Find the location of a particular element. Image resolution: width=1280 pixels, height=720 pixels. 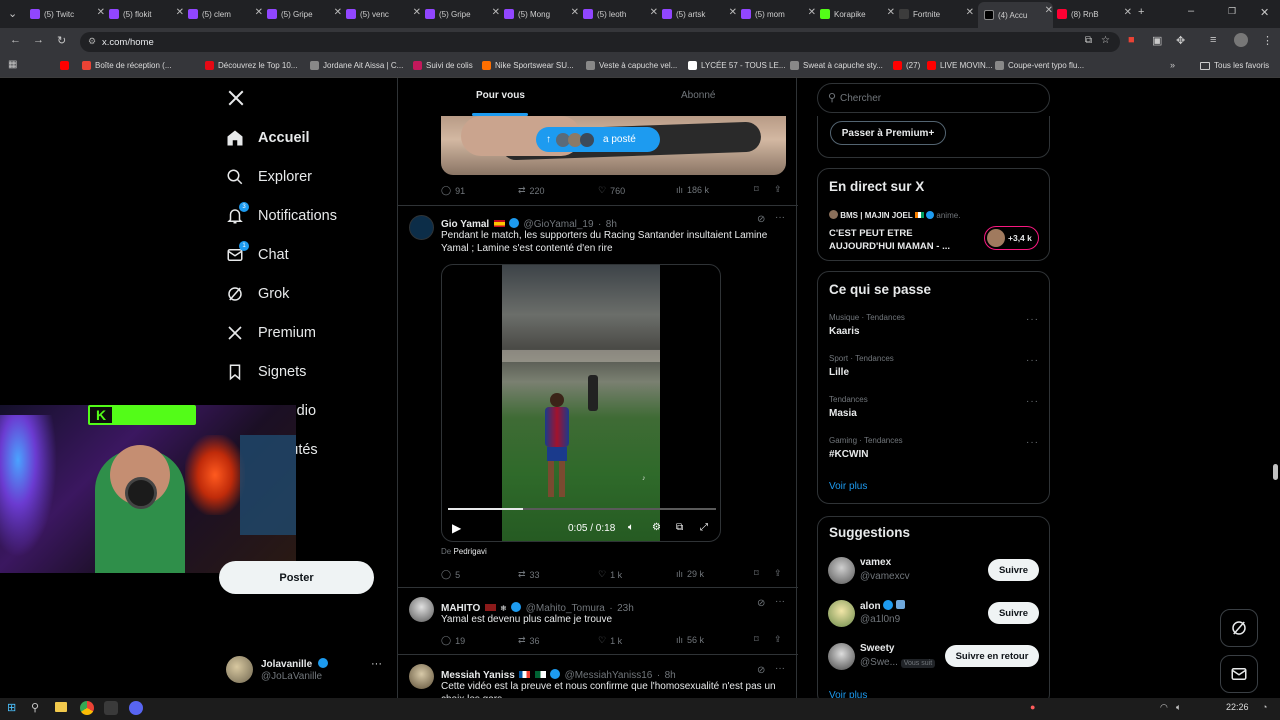

trend-item: Sport · Tendances Lille ··· is located at coordinates (933, 368).